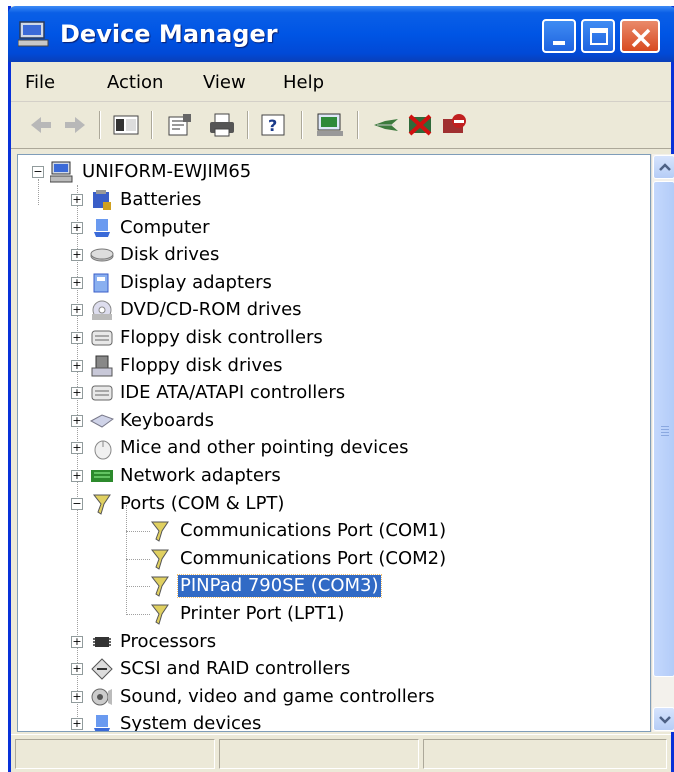 Image resolution: width=674 pixels, height=772 pixels. I want to click on vertical-scrollbar, so click(662, 443).